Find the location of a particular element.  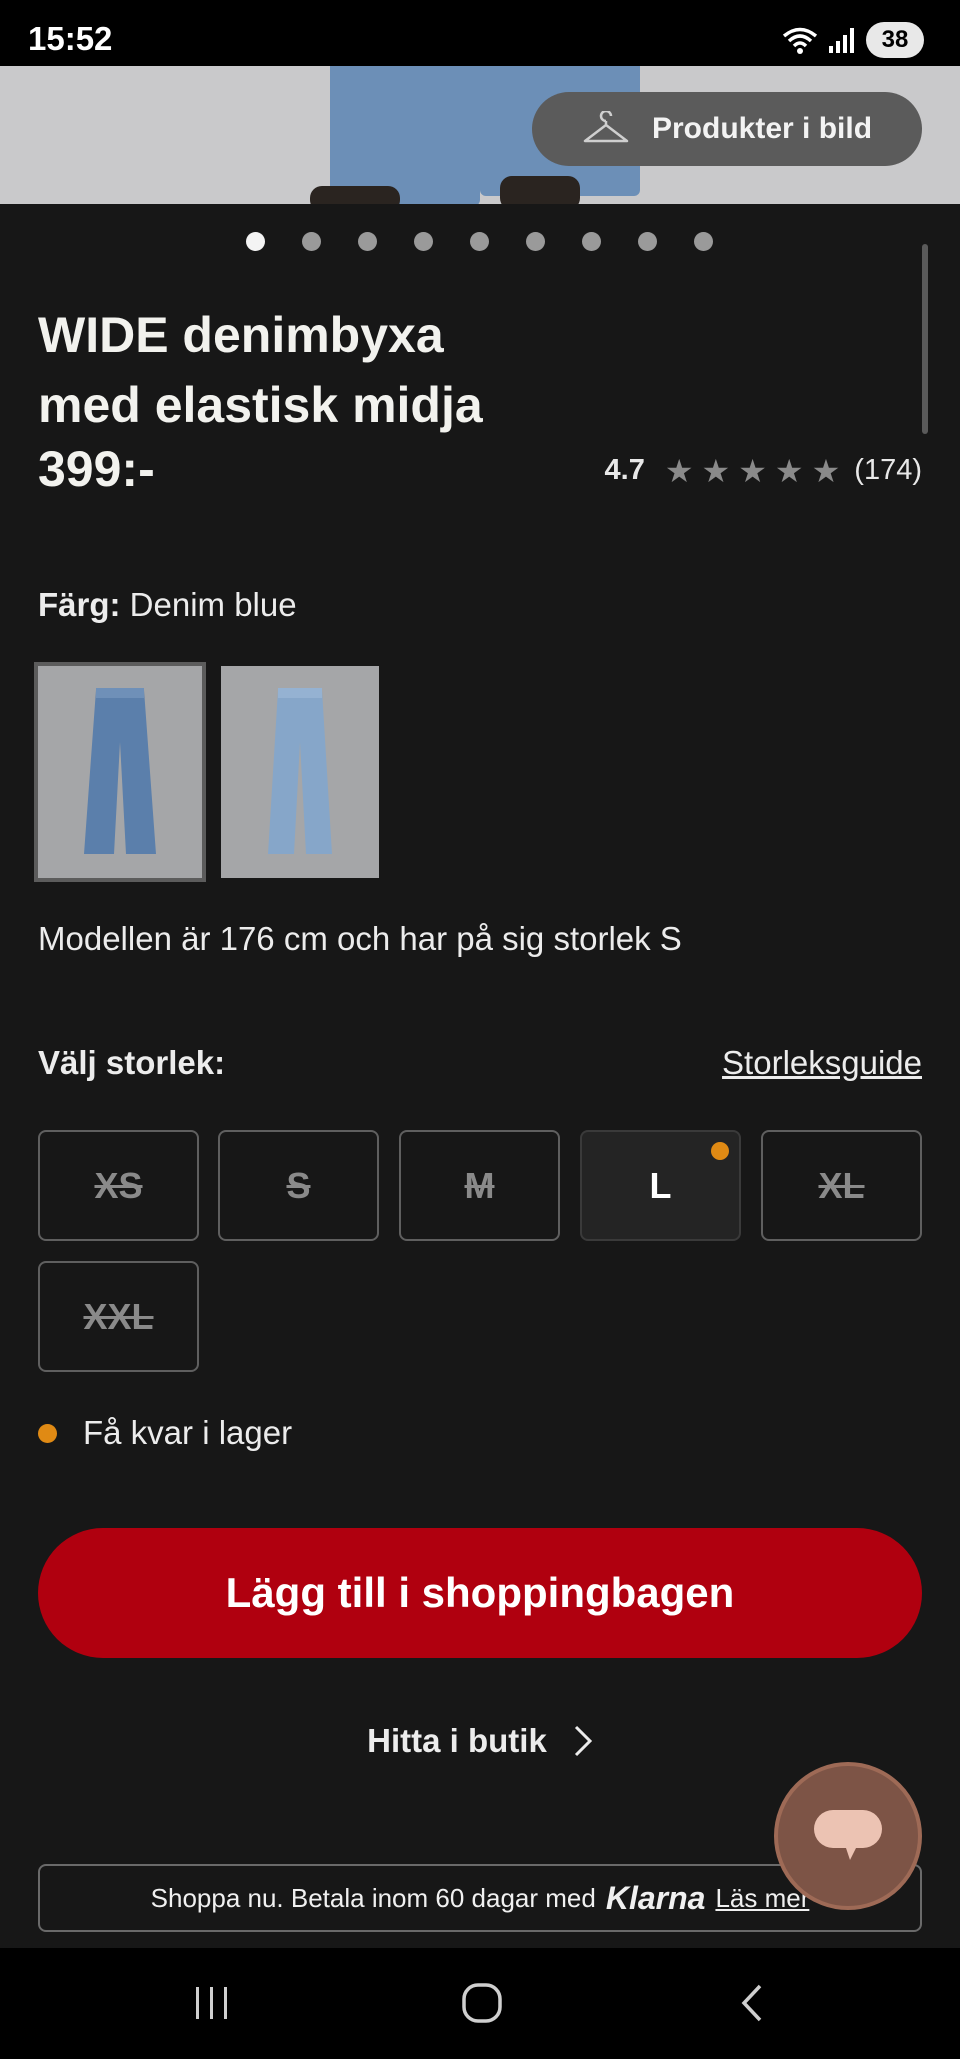

recent-apps-button is located at coordinates (212, 2003).